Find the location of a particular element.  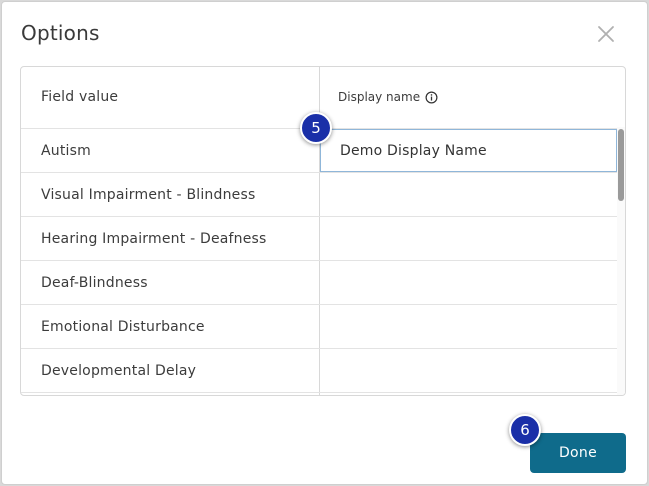

info-icon is located at coordinates (431, 97).